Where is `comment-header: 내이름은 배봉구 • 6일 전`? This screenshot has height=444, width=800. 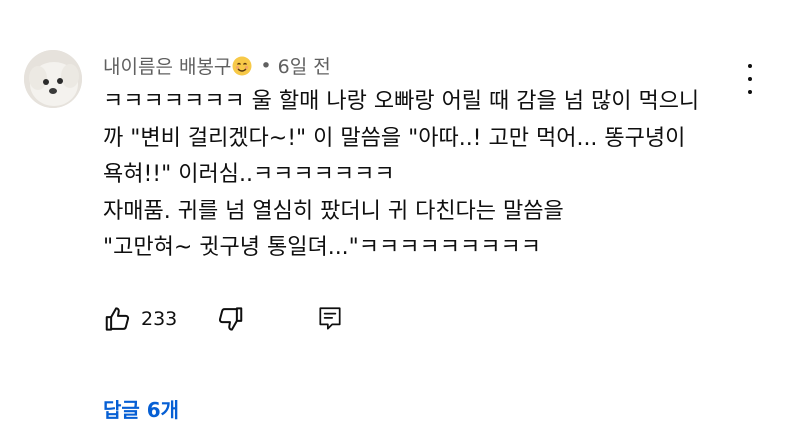 comment-header: 내이름은 배봉구 • 6일 전 is located at coordinates (217, 65).